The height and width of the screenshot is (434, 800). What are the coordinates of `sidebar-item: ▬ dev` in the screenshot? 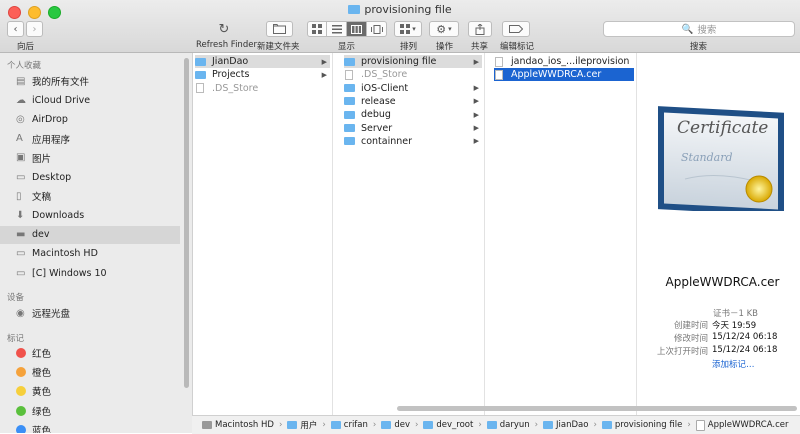 It's located at (90, 234).